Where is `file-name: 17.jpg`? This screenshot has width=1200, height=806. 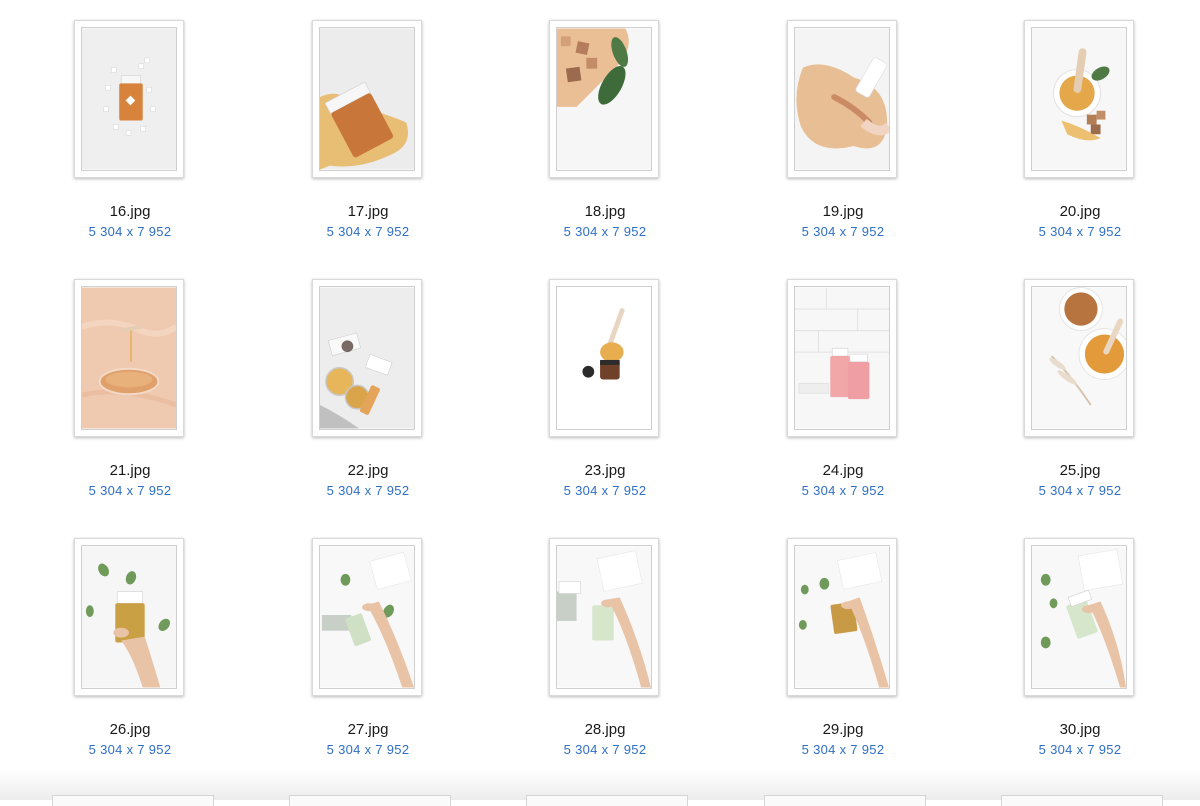 file-name: 17.jpg is located at coordinates (368, 211).